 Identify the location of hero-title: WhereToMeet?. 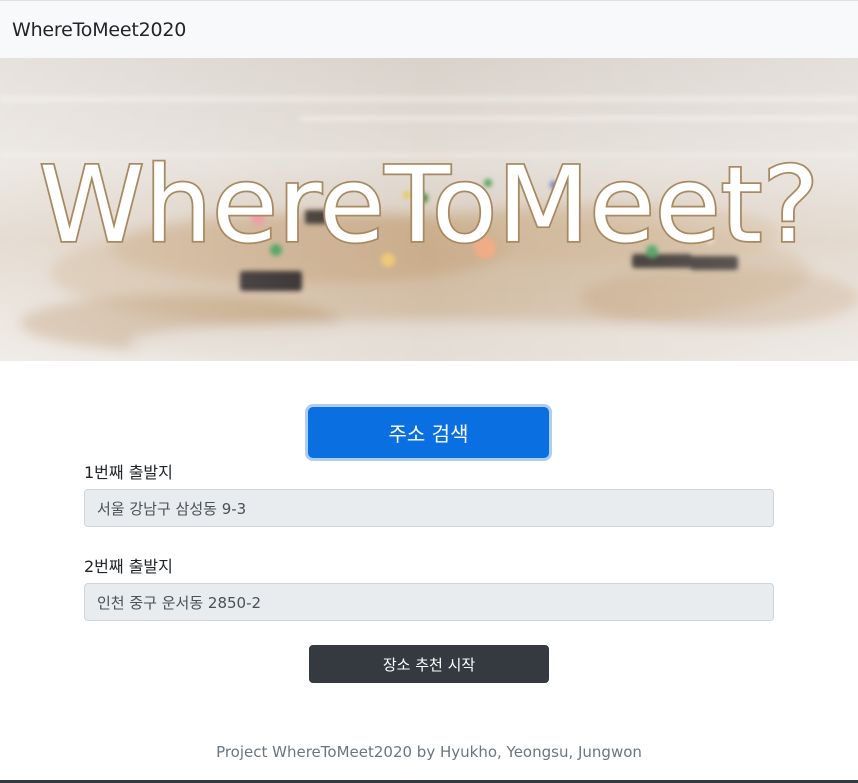
(429, 205).